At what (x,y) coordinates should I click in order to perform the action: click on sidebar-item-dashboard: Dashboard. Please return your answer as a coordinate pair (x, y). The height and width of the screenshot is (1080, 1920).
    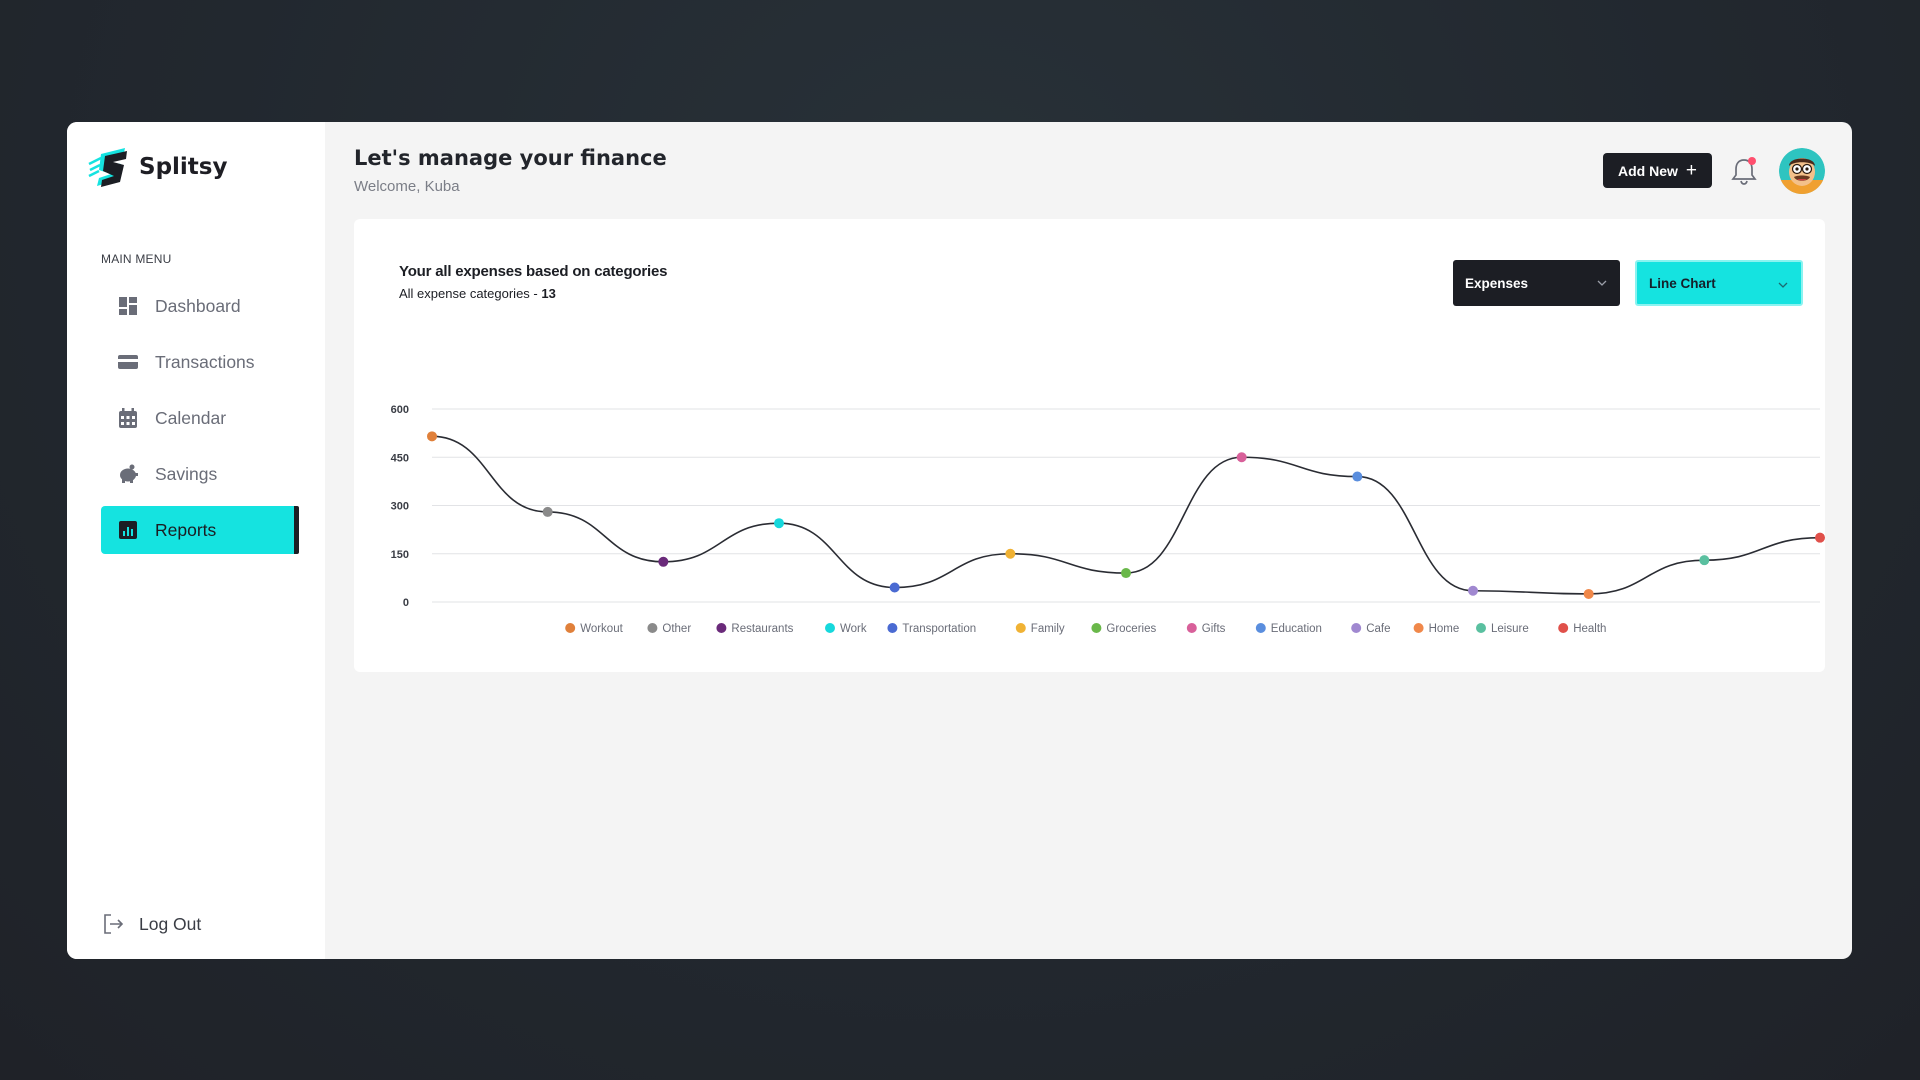
    Looking at the image, I should click on (200, 306).